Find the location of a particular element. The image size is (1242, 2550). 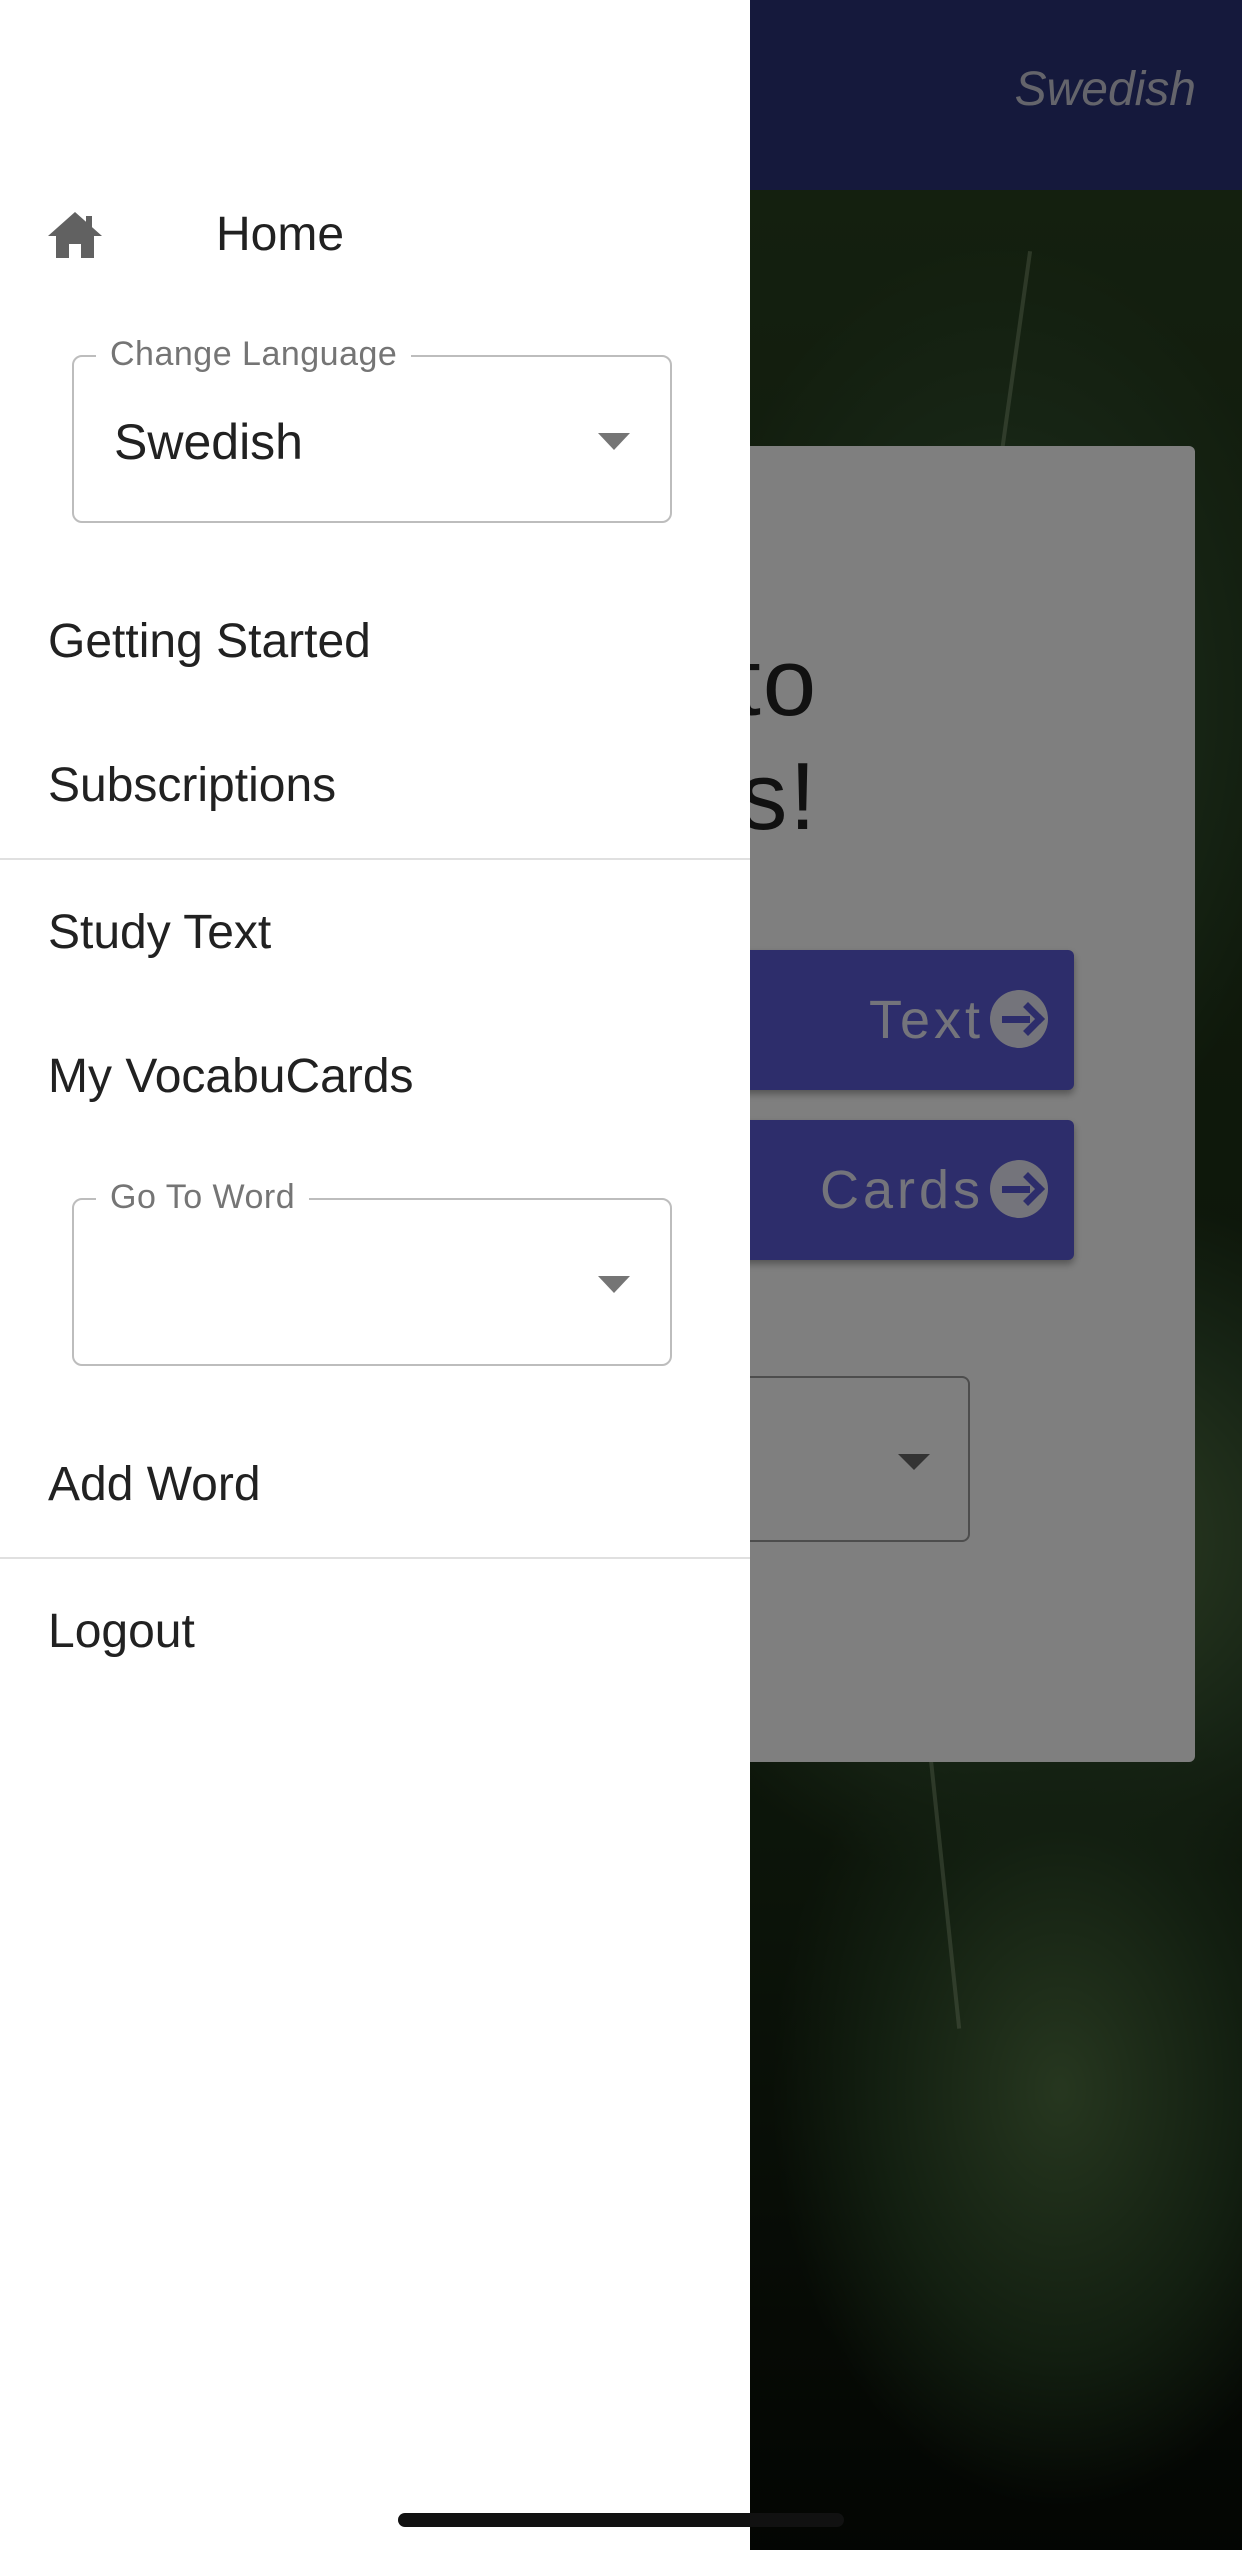

nav-item-logout: Logout is located at coordinates (375, 1631).